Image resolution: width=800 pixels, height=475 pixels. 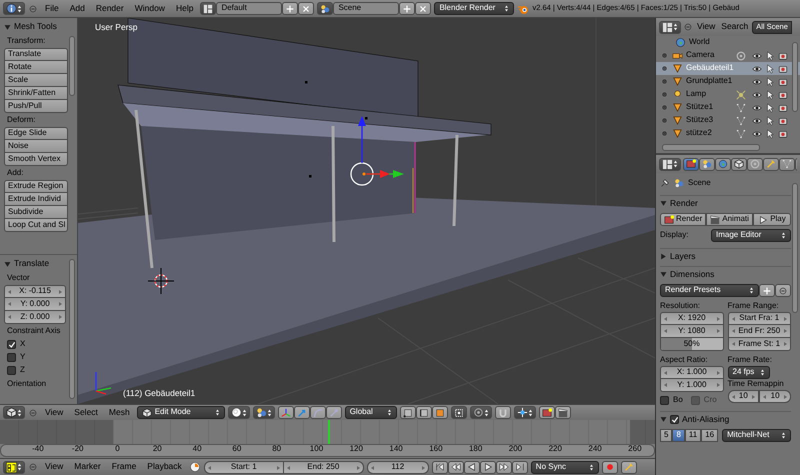 I want to click on menu-item: Help, so click(x=185, y=9).